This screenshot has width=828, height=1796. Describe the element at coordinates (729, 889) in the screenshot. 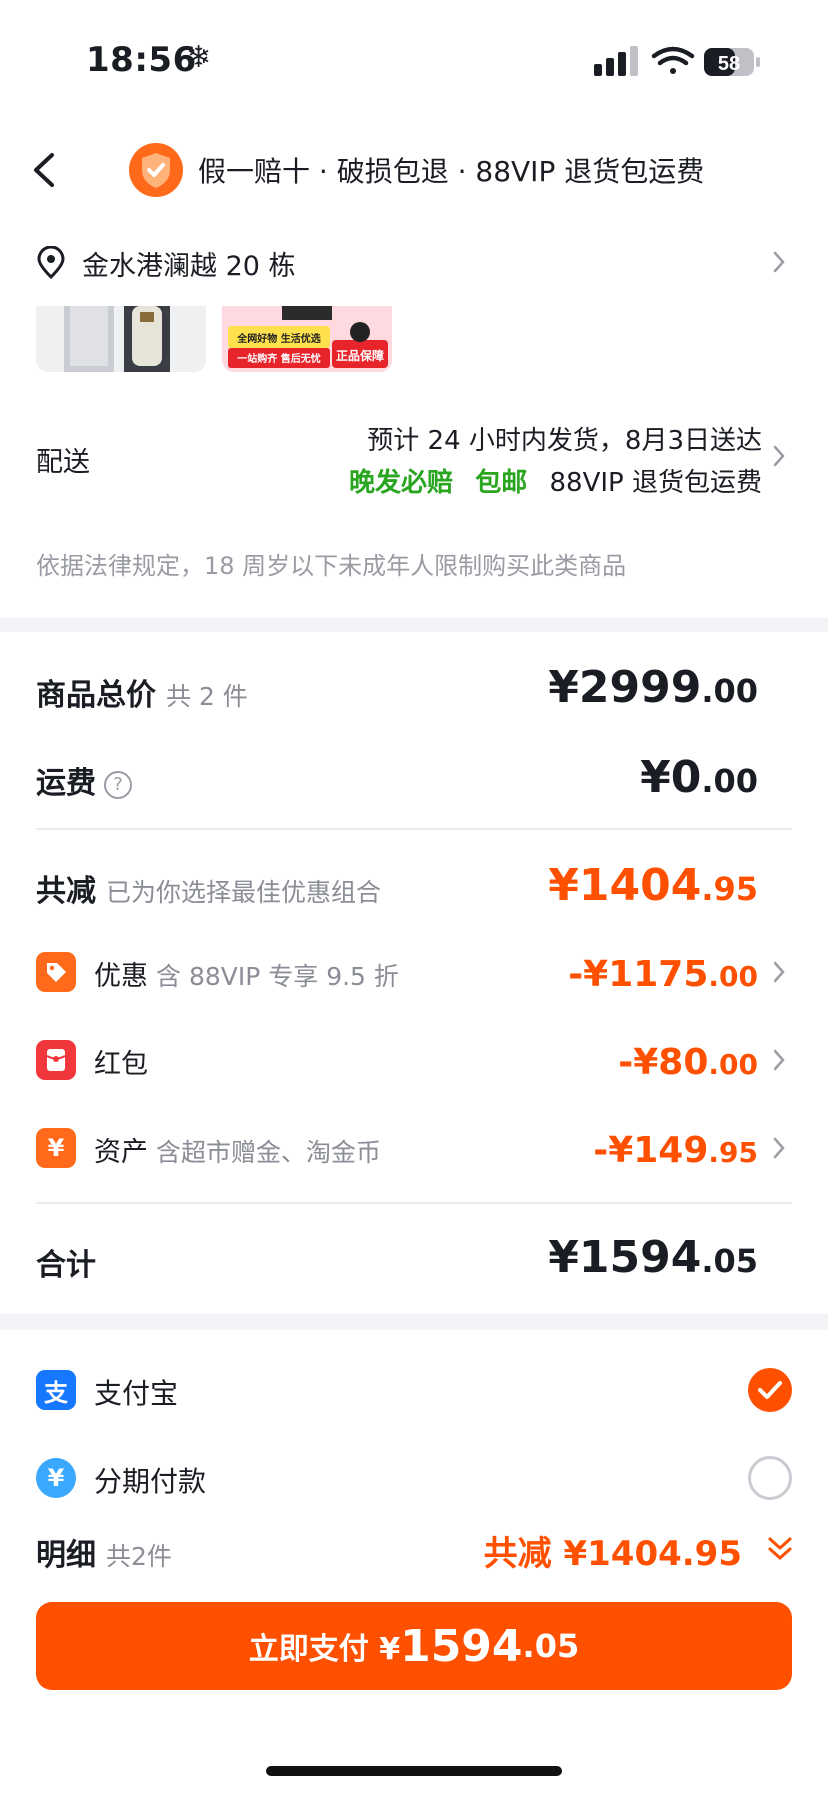

I see `reduce-dec: .95` at that location.